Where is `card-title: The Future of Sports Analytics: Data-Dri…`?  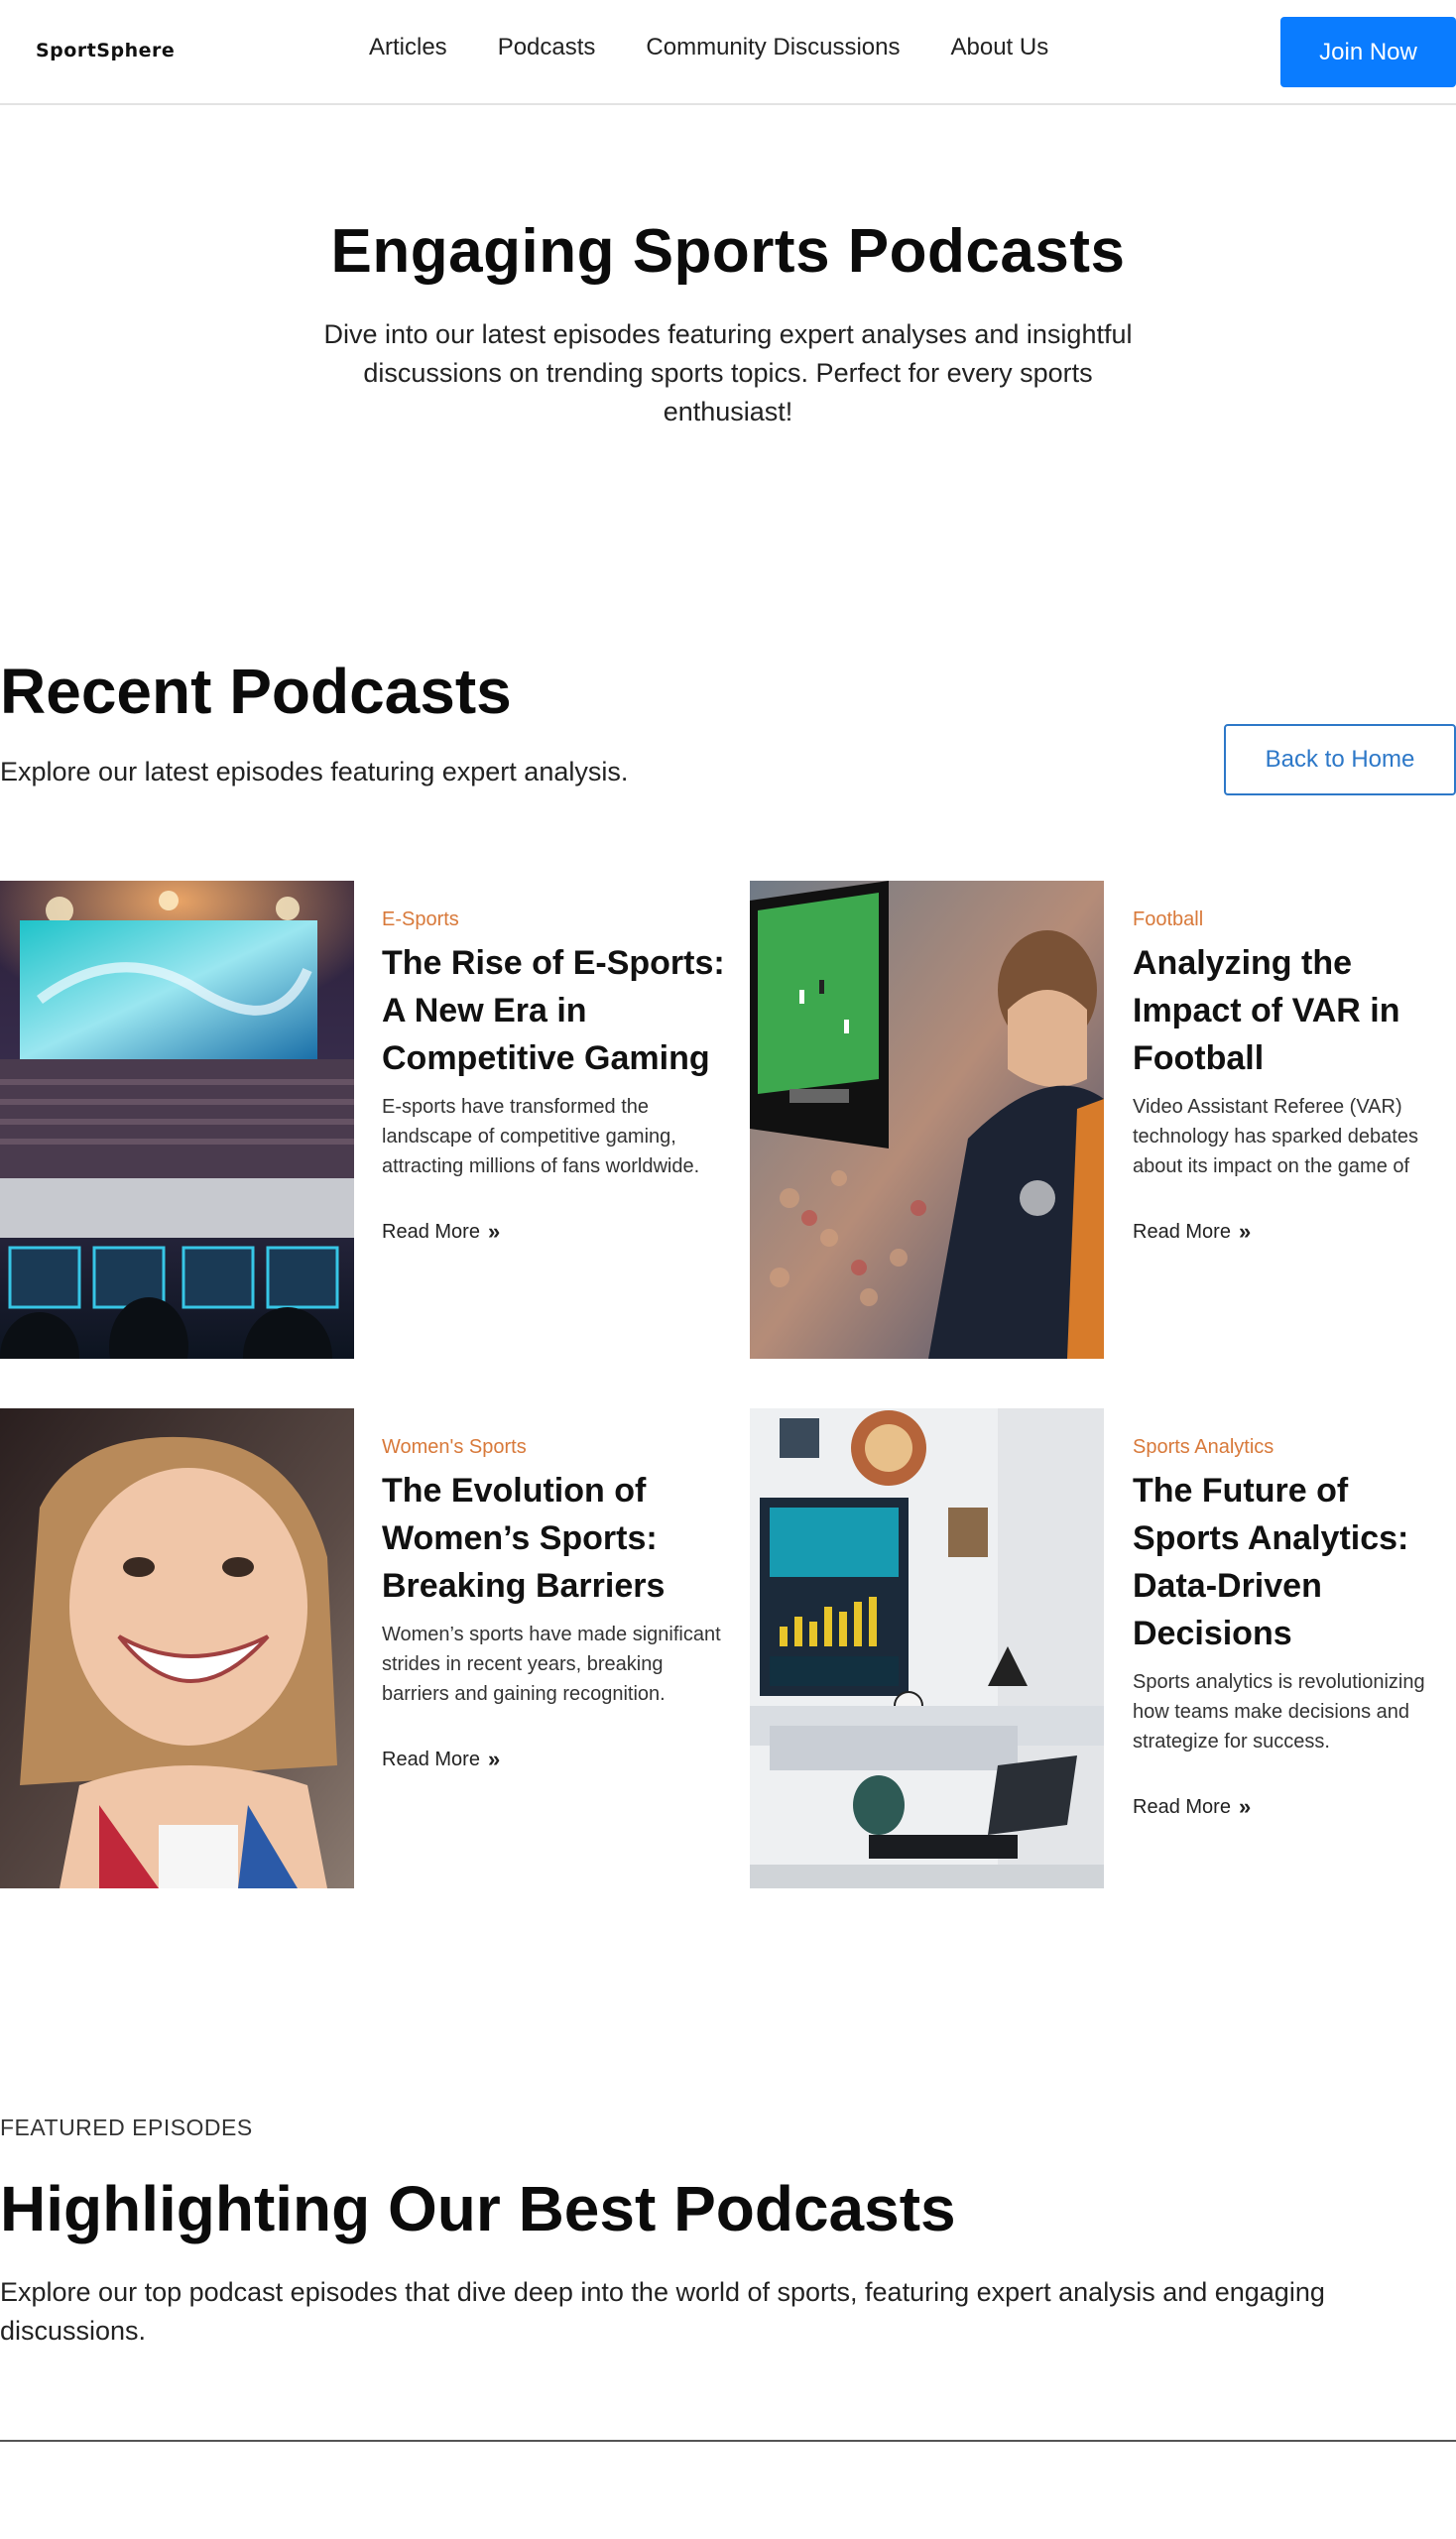
card-title: The Future of Sports Analytics: Data-Dri… is located at coordinates (1294, 1562).